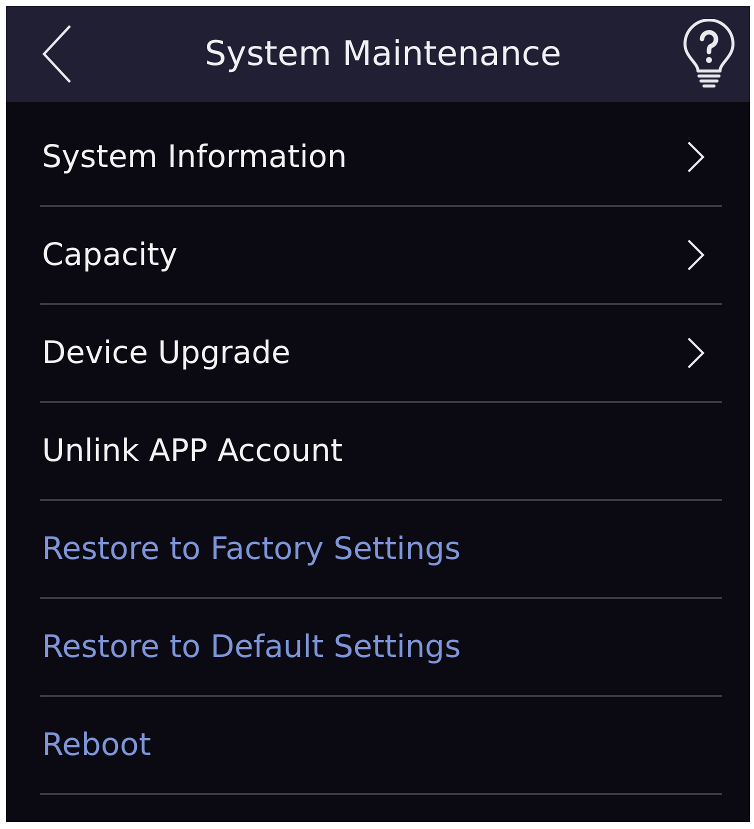 This screenshot has height=829, width=754. Describe the element at coordinates (381, 354) in the screenshot. I see `menu-item: Device Upgrade` at that location.